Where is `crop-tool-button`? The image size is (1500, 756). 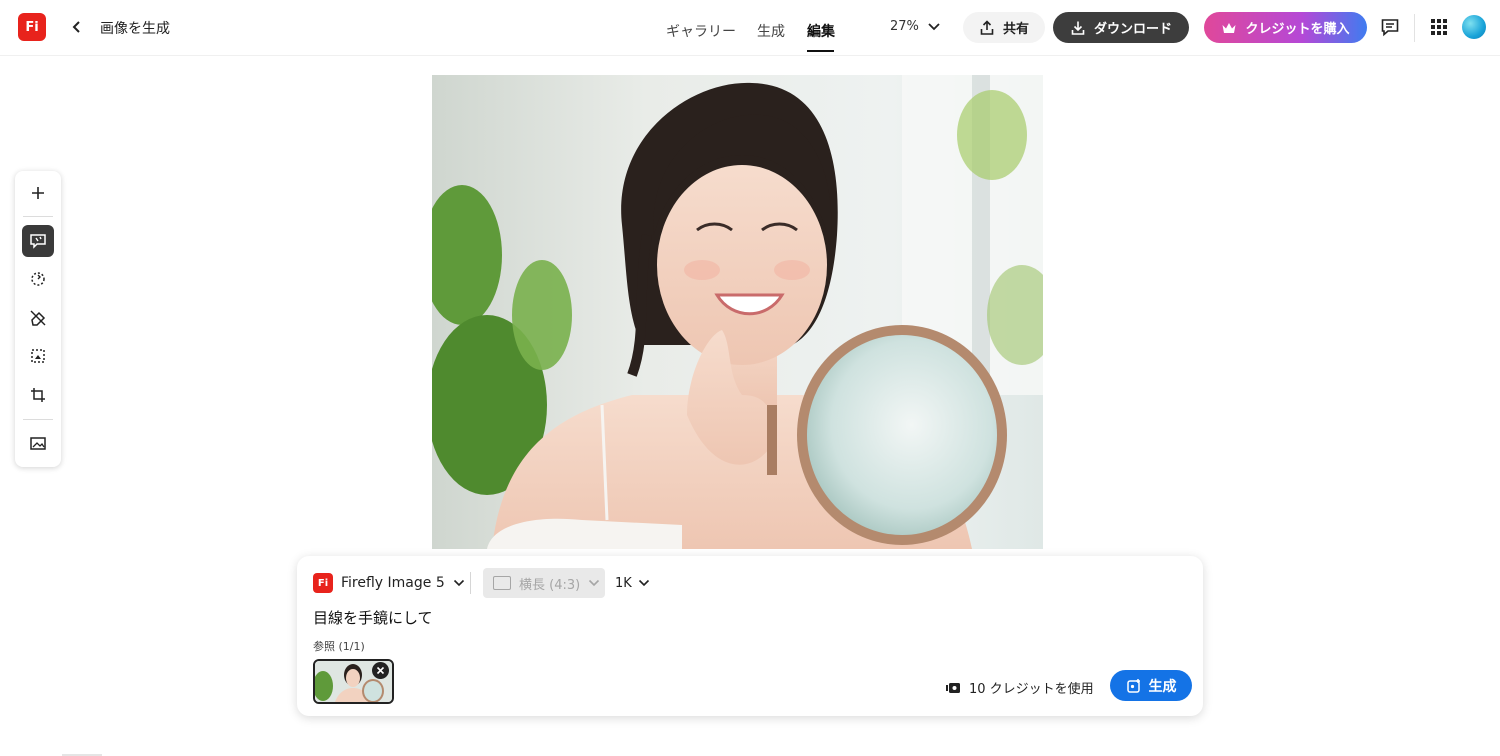
crop-tool-button is located at coordinates (38, 395).